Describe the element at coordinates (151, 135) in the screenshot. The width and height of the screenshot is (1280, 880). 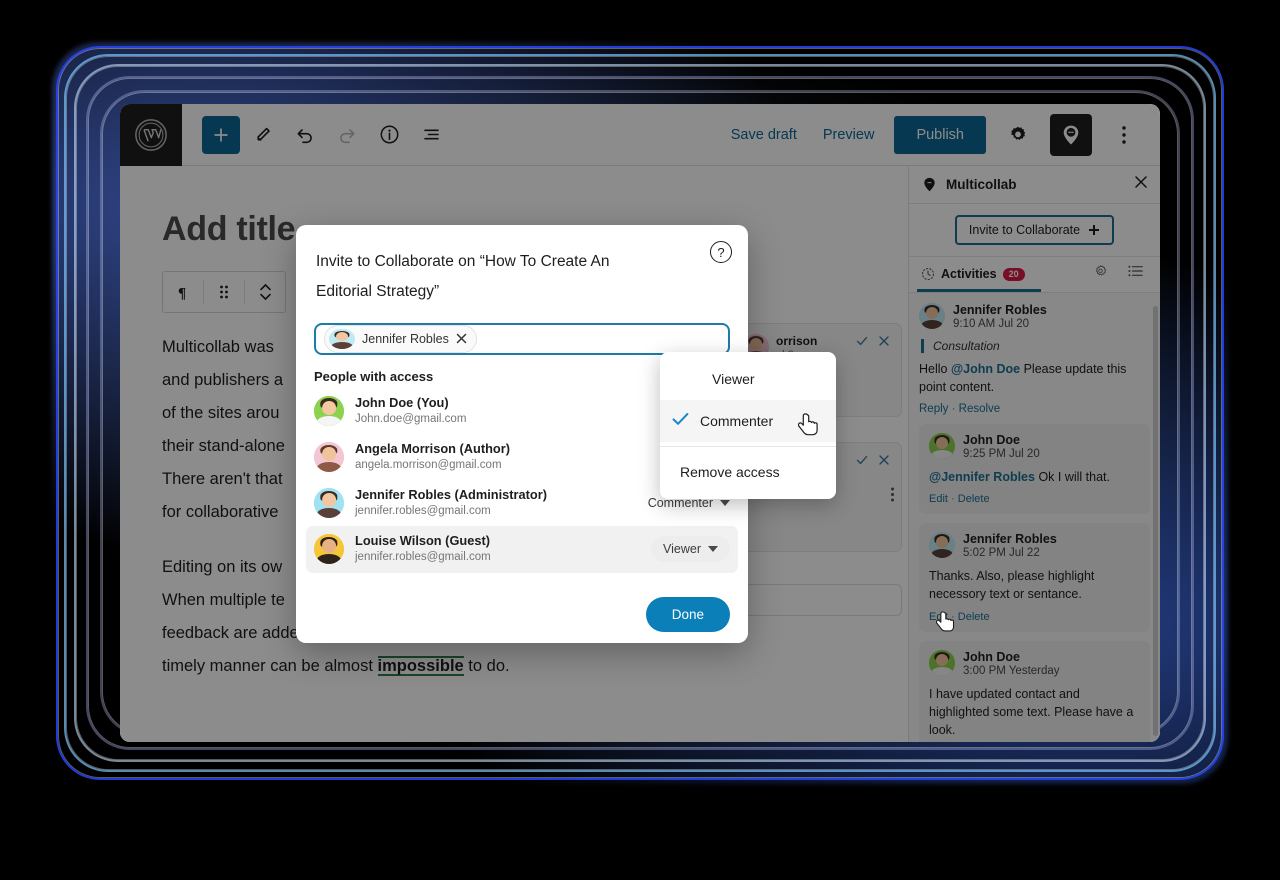
I see `wordpress-logo-icon` at that location.